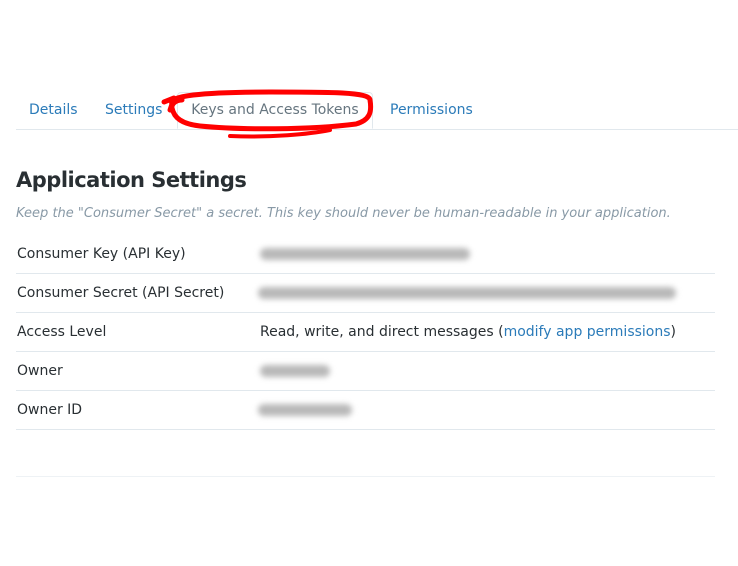 This screenshot has height=566, width=738. I want to click on access-level-close-paren: ), so click(673, 332).